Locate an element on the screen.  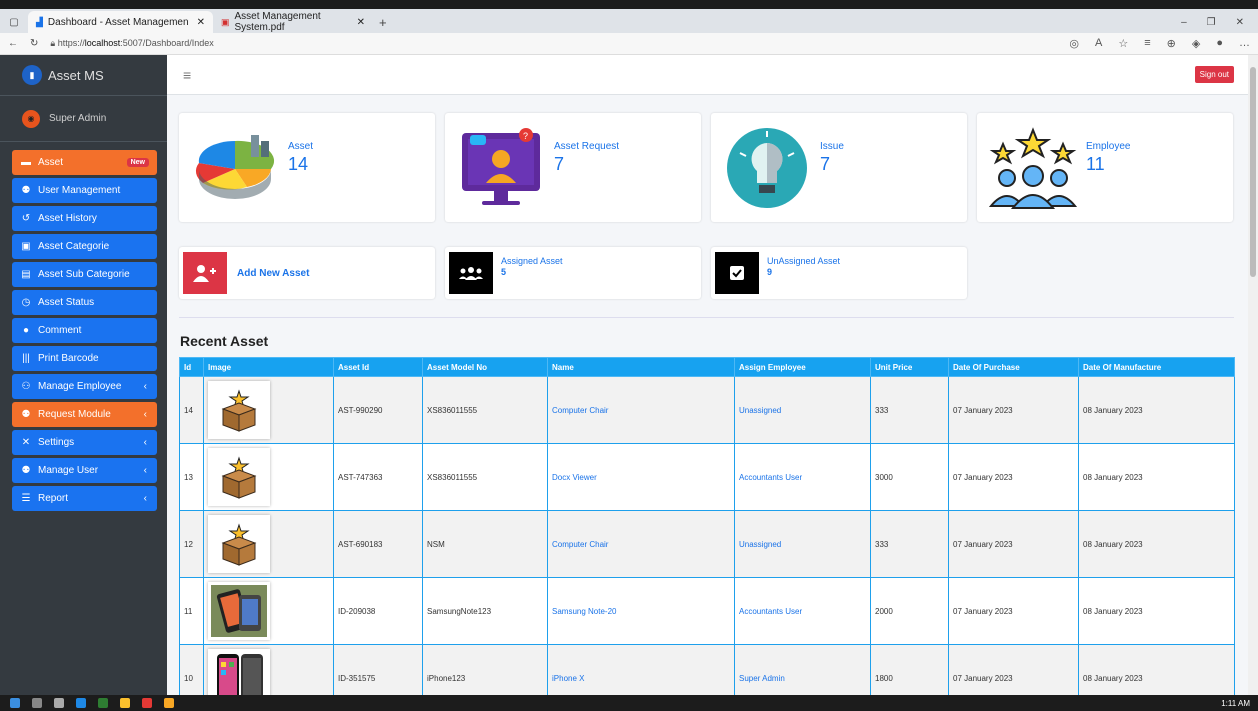
cell-name-link: Samsung Note-20 is located at coordinates (641, 611).